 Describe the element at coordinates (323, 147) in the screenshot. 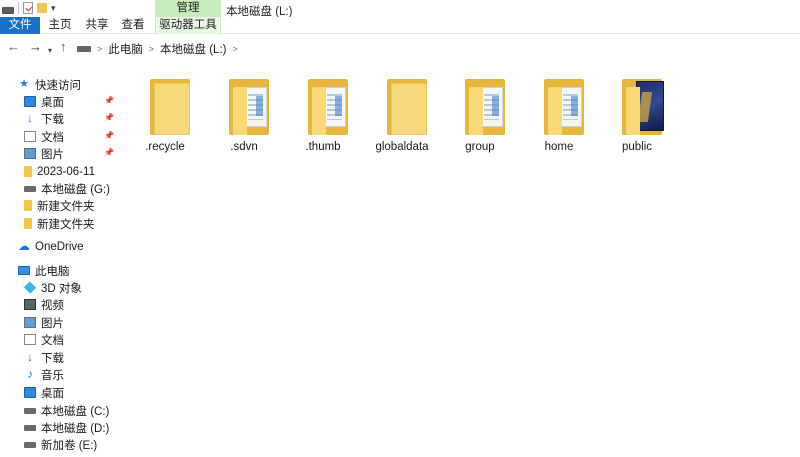

I see `folder-label: .thumb` at that location.